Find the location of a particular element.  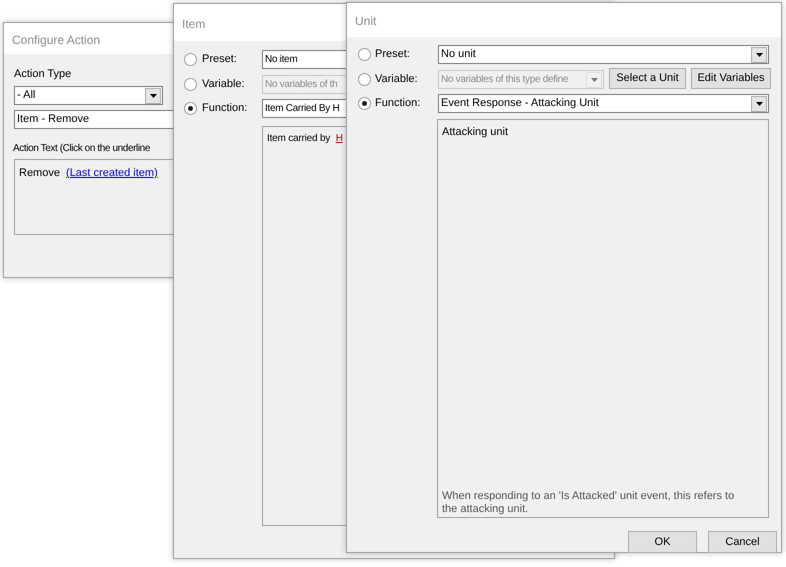

description-text: Item carried by H is located at coordinates (305, 138).